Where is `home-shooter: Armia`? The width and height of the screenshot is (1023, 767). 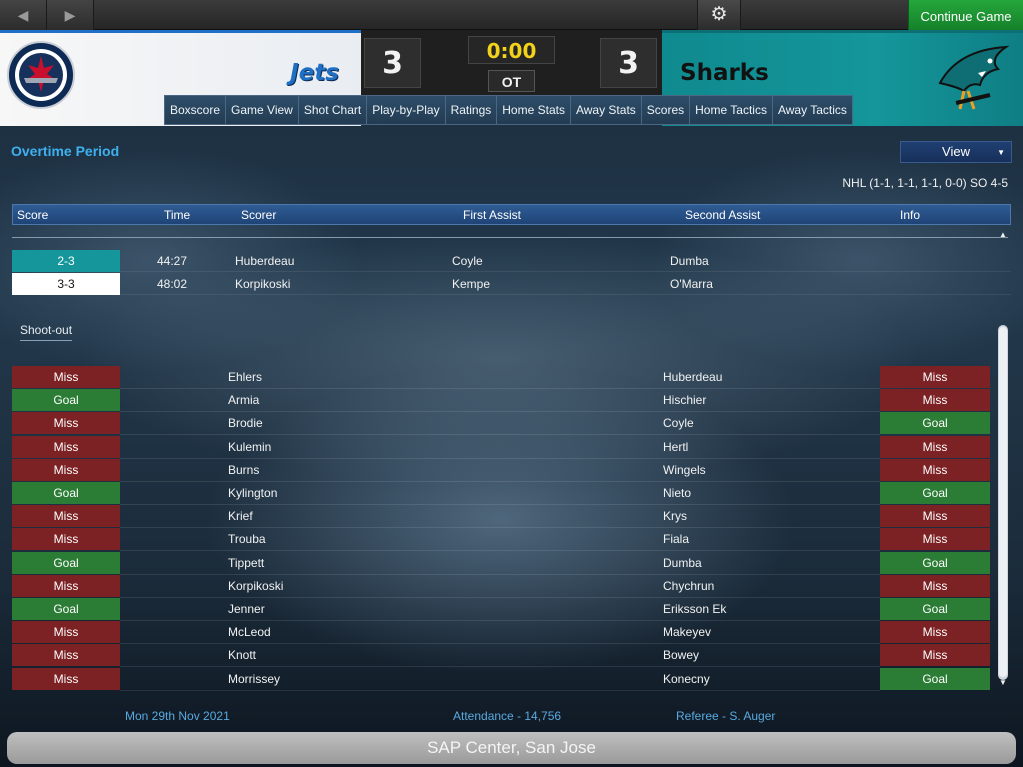
home-shooter: Armia is located at coordinates (244, 400).